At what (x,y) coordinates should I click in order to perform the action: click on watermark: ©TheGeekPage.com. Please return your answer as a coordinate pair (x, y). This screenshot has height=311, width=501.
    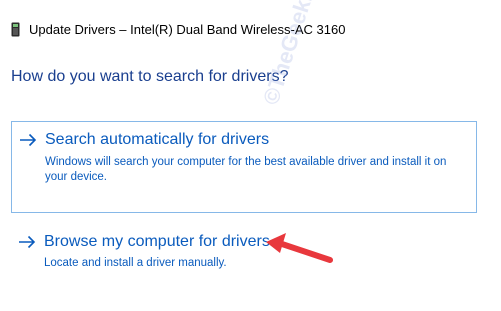
    Looking at the image, I should click on (303, 54).